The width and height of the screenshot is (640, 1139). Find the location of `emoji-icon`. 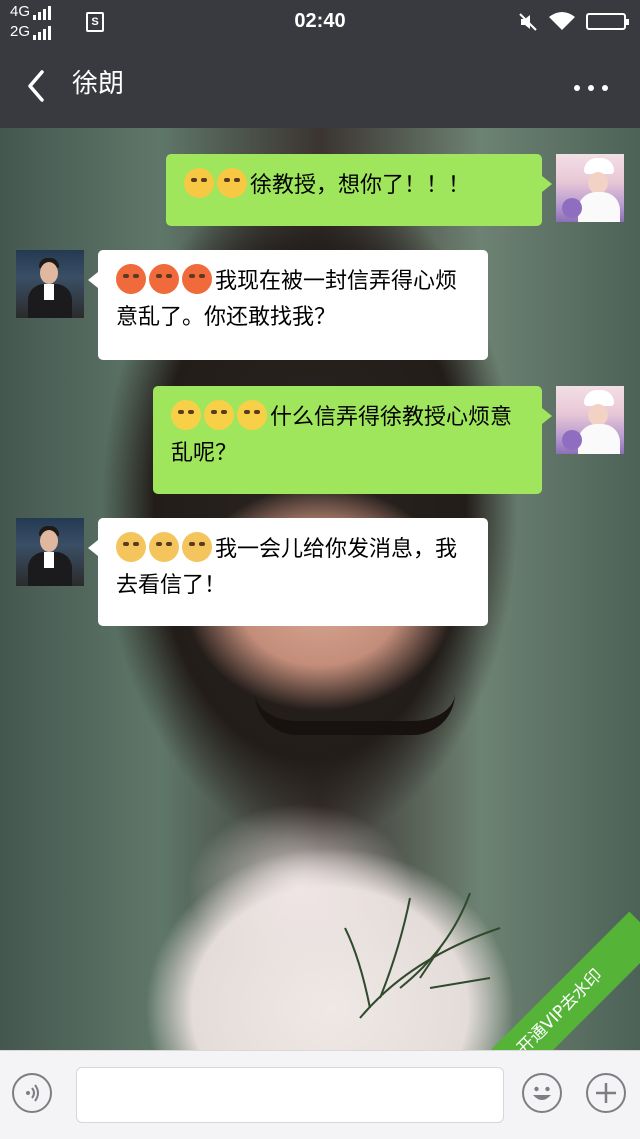

emoji-icon is located at coordinates (542, 1093).